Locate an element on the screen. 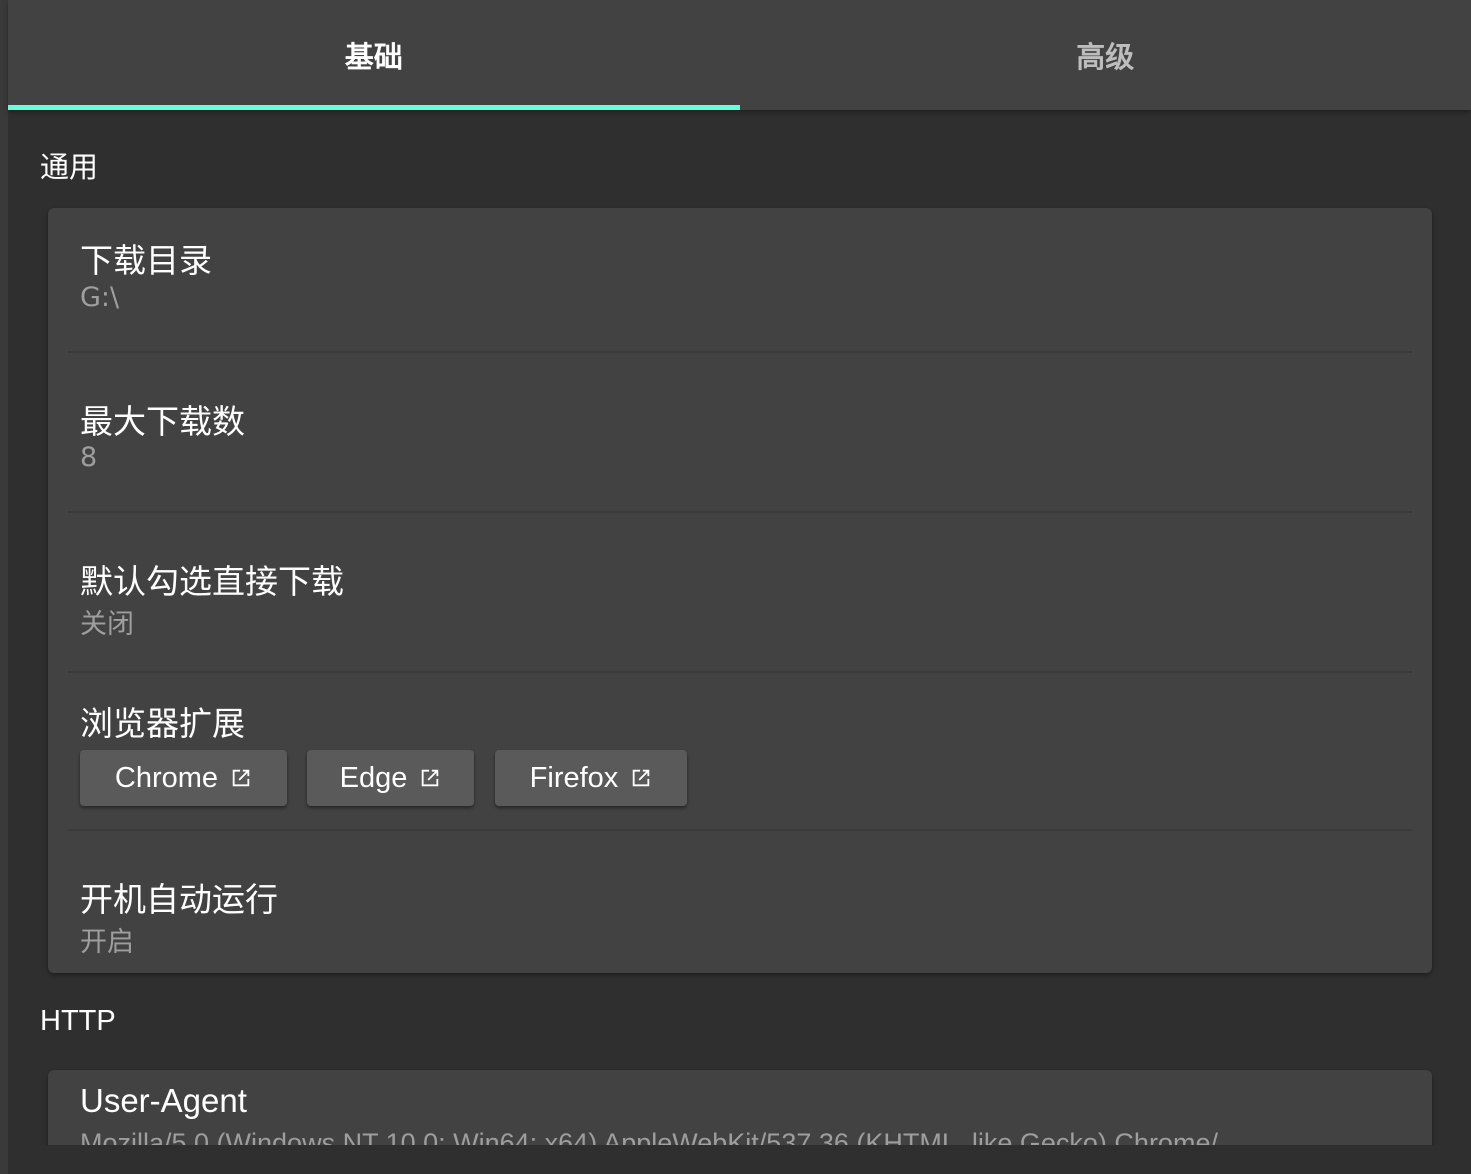 This screenshot has width=1471, height=1174. chrome-extension-label: Chrome is located at coordinates (166, 777).